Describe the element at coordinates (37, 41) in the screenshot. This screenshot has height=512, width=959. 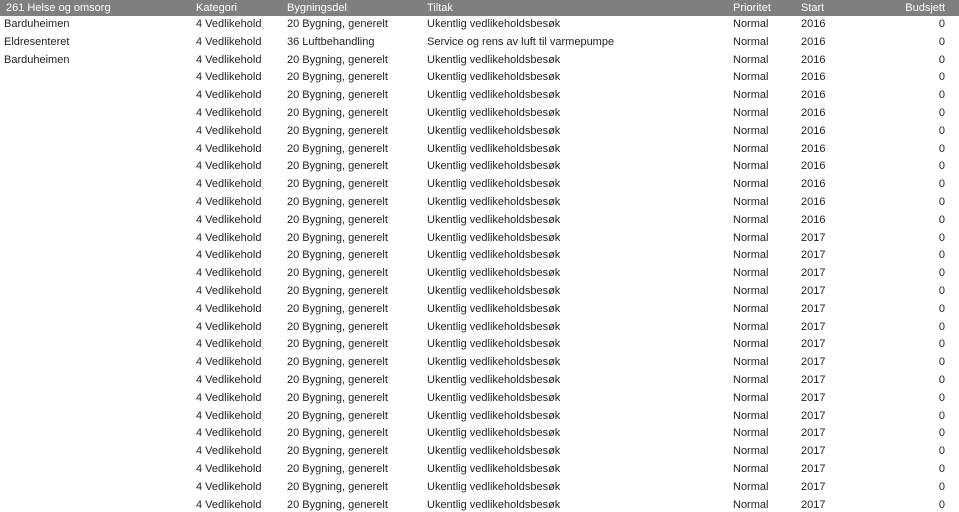
I see `cell-navn: Eldresenteret` at that location.